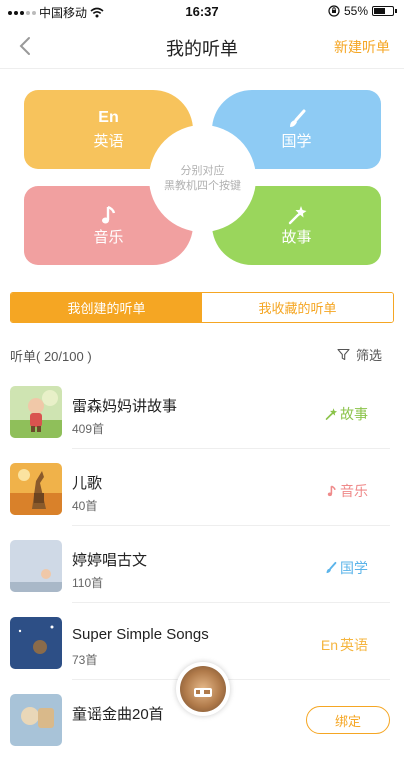 The width and height of the screenshot is (404, 757). I want to click on playlist-title: 童谣金曲20首, so click(118, 714).